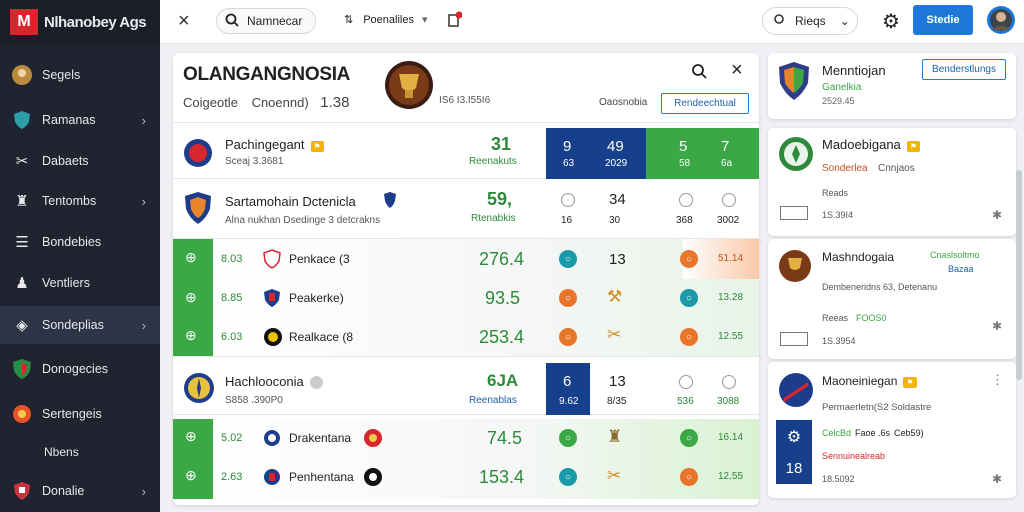  I want to click on blue-odds-block, so click(596, 153).